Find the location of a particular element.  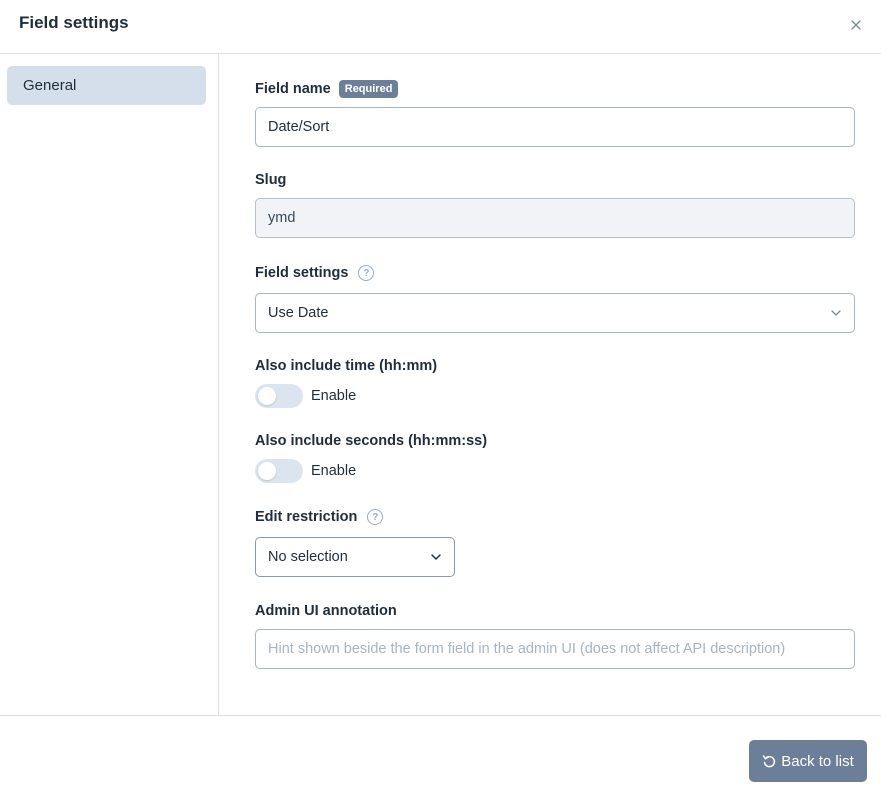

annotation-input is located at coordinates (555, 649).